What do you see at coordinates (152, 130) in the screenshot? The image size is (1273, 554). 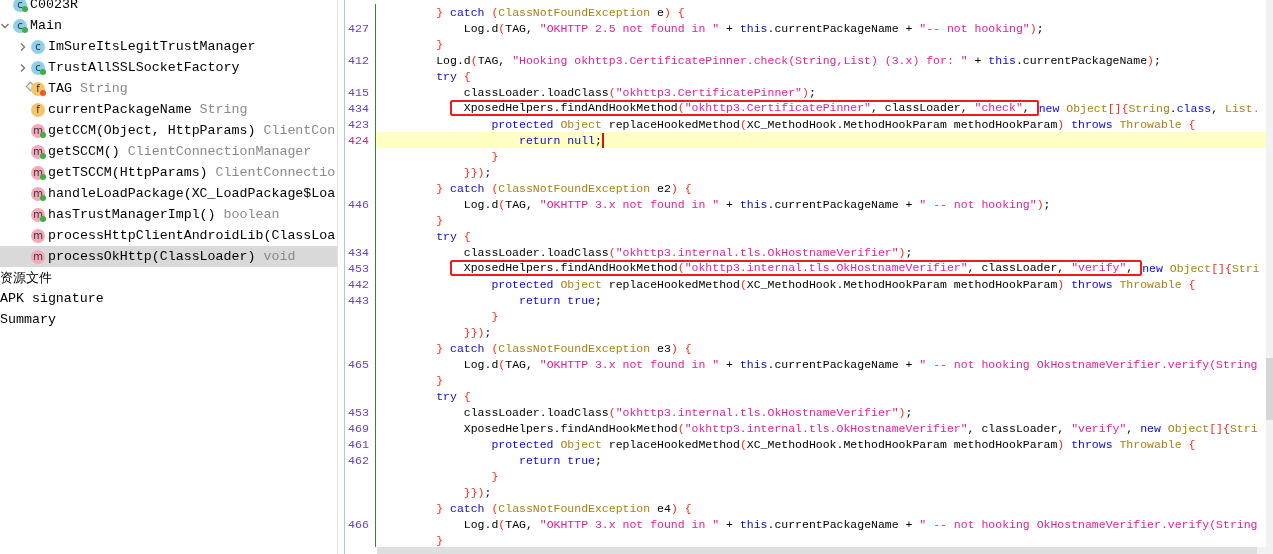 I see `tree-item-label: getCCM(Object, HttpParams)` at bounding box center [152, 130].